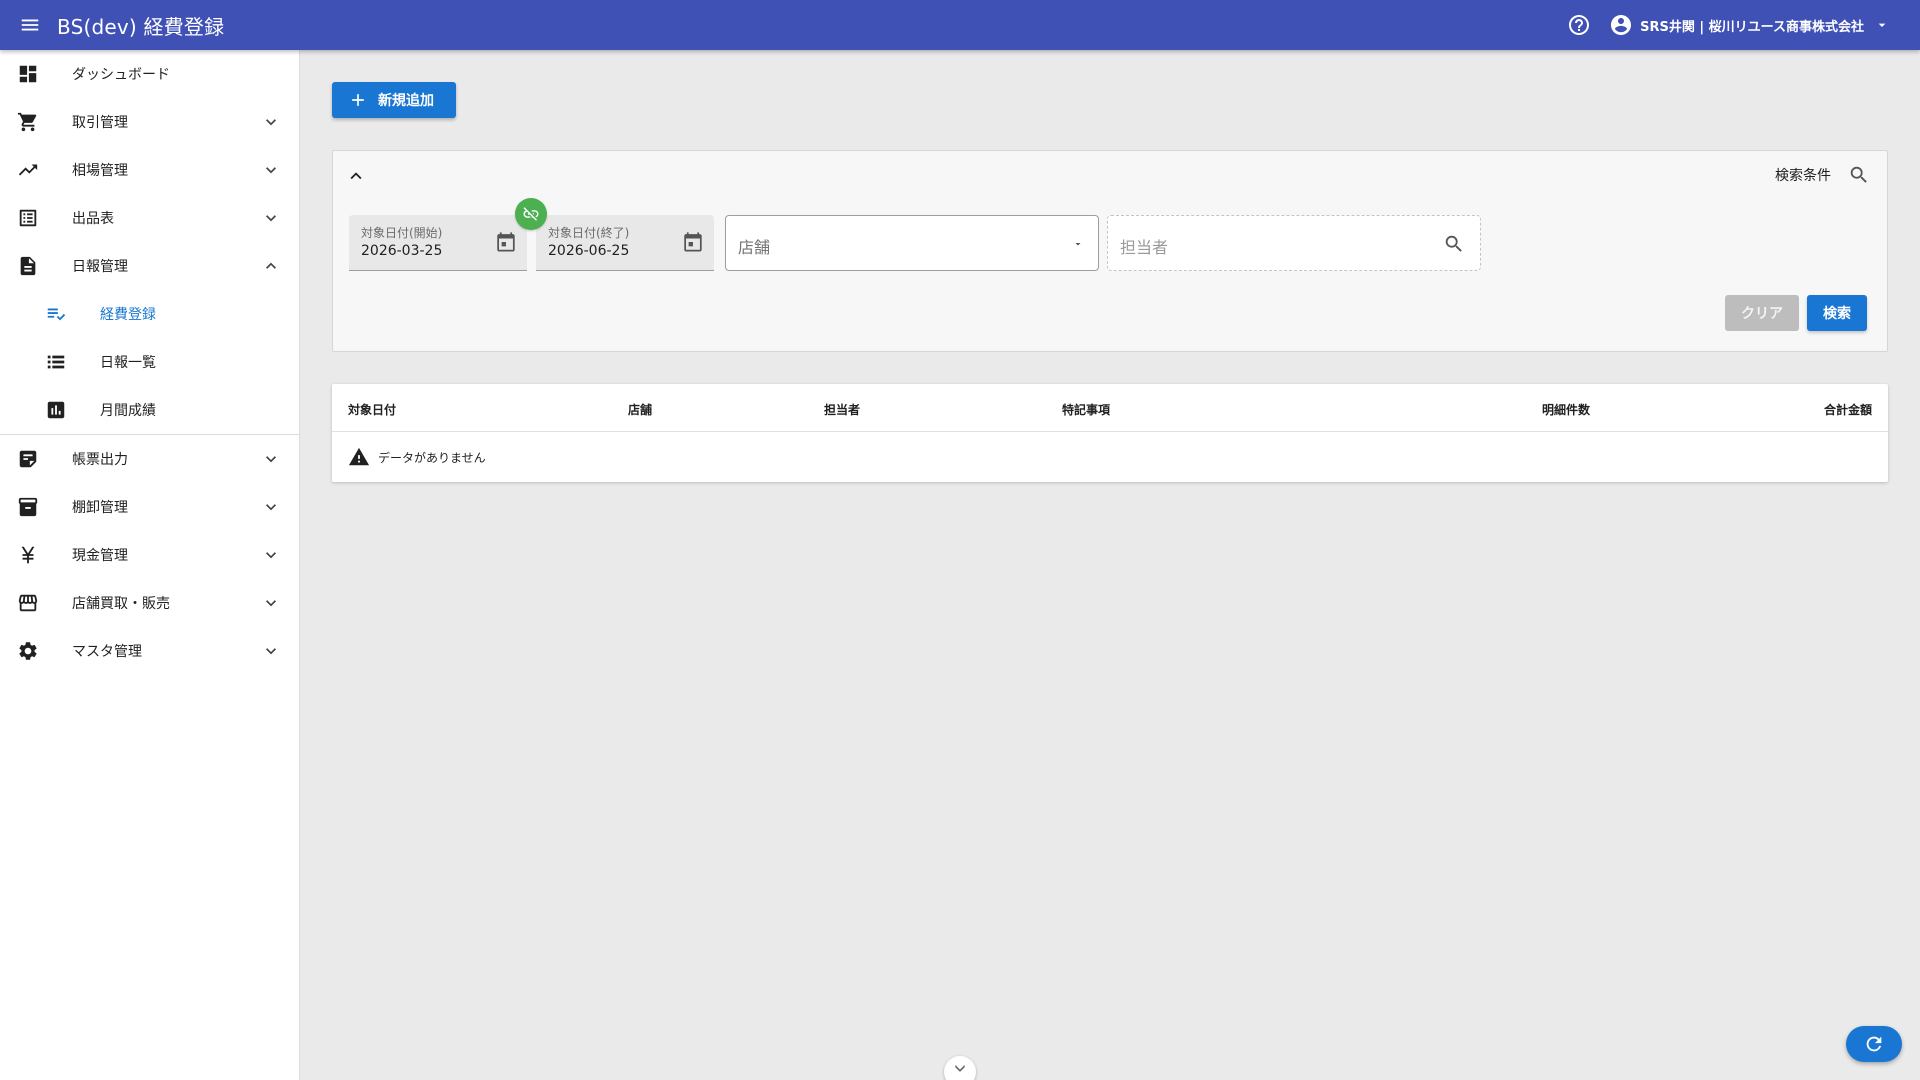 The height and width of the screenshot is (1080, 1920). Describe the element at coordinates (1294, 243) in the screenshot. I see `staff-input: 担当者` at that location.